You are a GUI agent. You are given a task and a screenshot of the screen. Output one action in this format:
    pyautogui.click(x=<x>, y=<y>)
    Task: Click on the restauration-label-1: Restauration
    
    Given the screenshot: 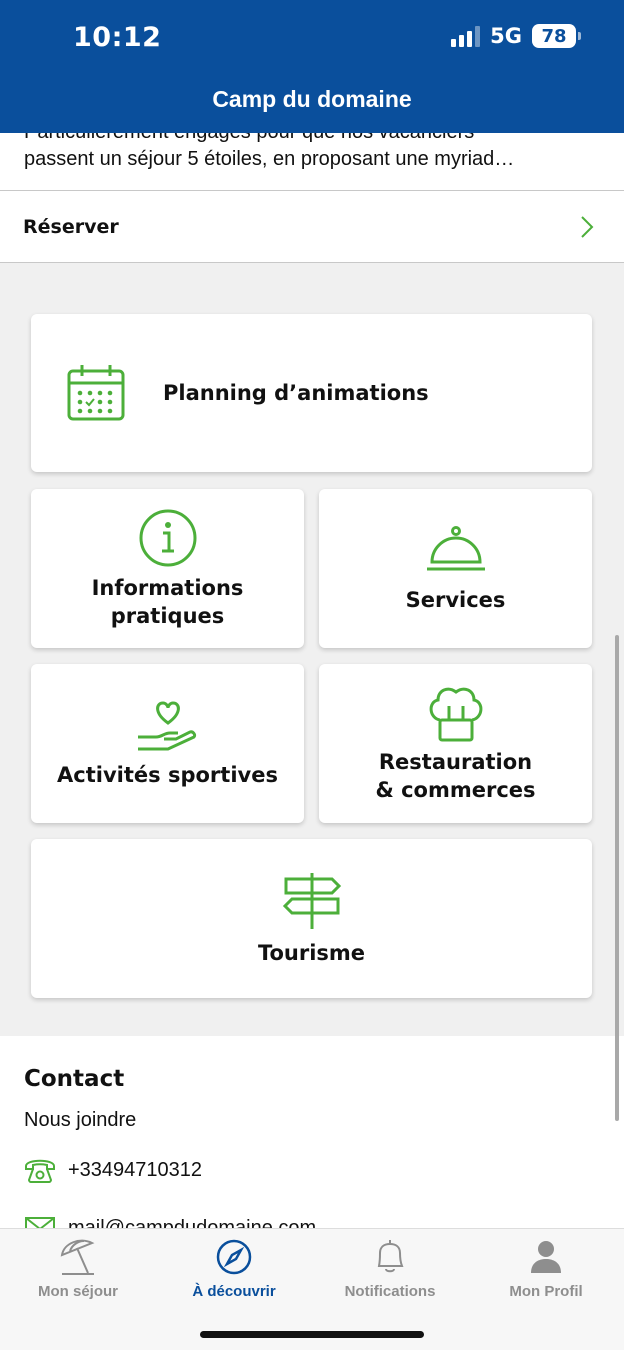 What is the action you would take?
    pyautogui.click(x=455, y=761)
    